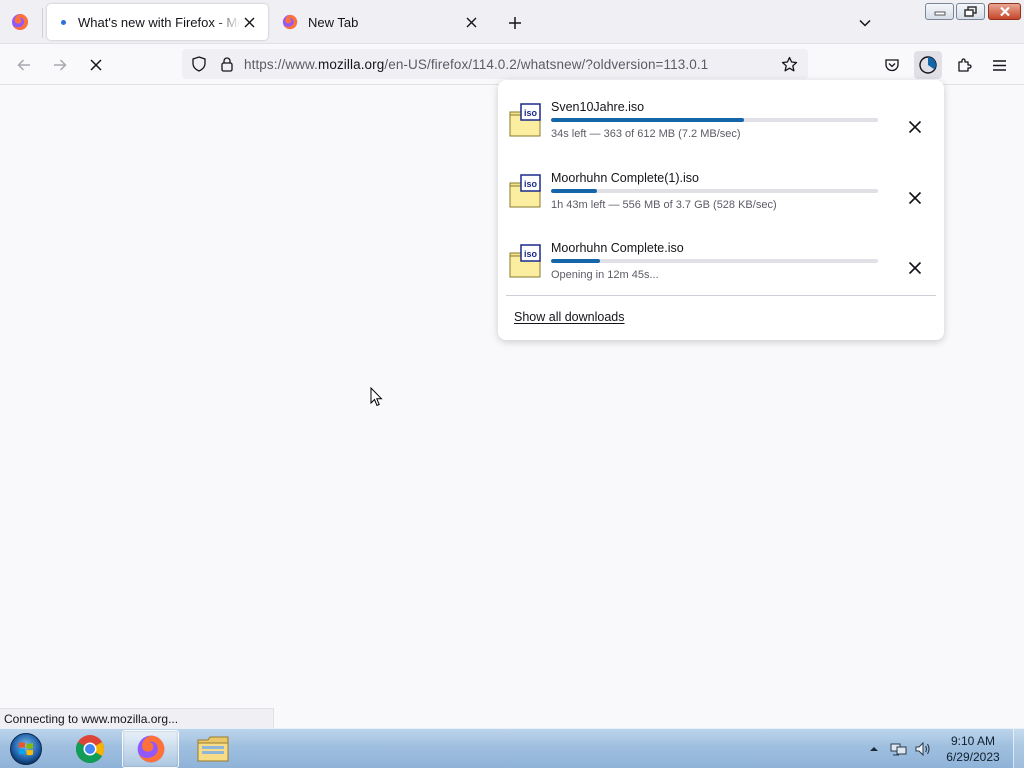 The width and height of the screenshot is (1024, 768). I want to click on pocket-icon, so click(892, 65).